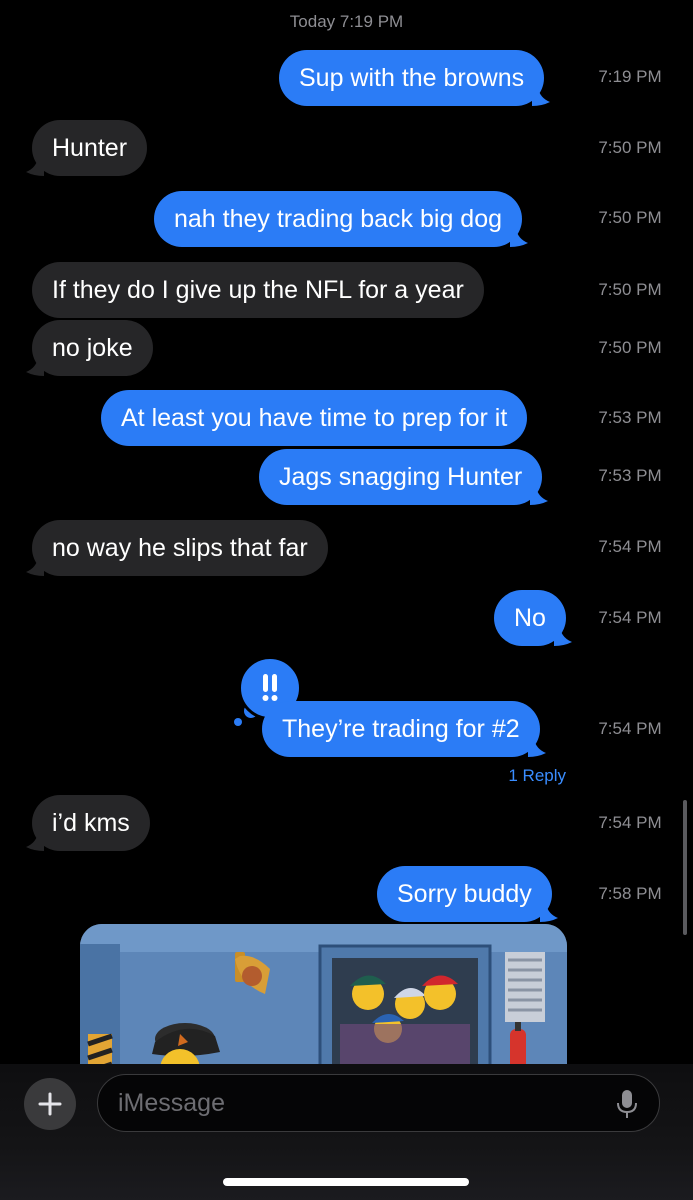 The width and height of the screenshot is (693, 1200). I want to click on message-bubble-outgoing: At least you have time to prep for it, so click(314, 418).